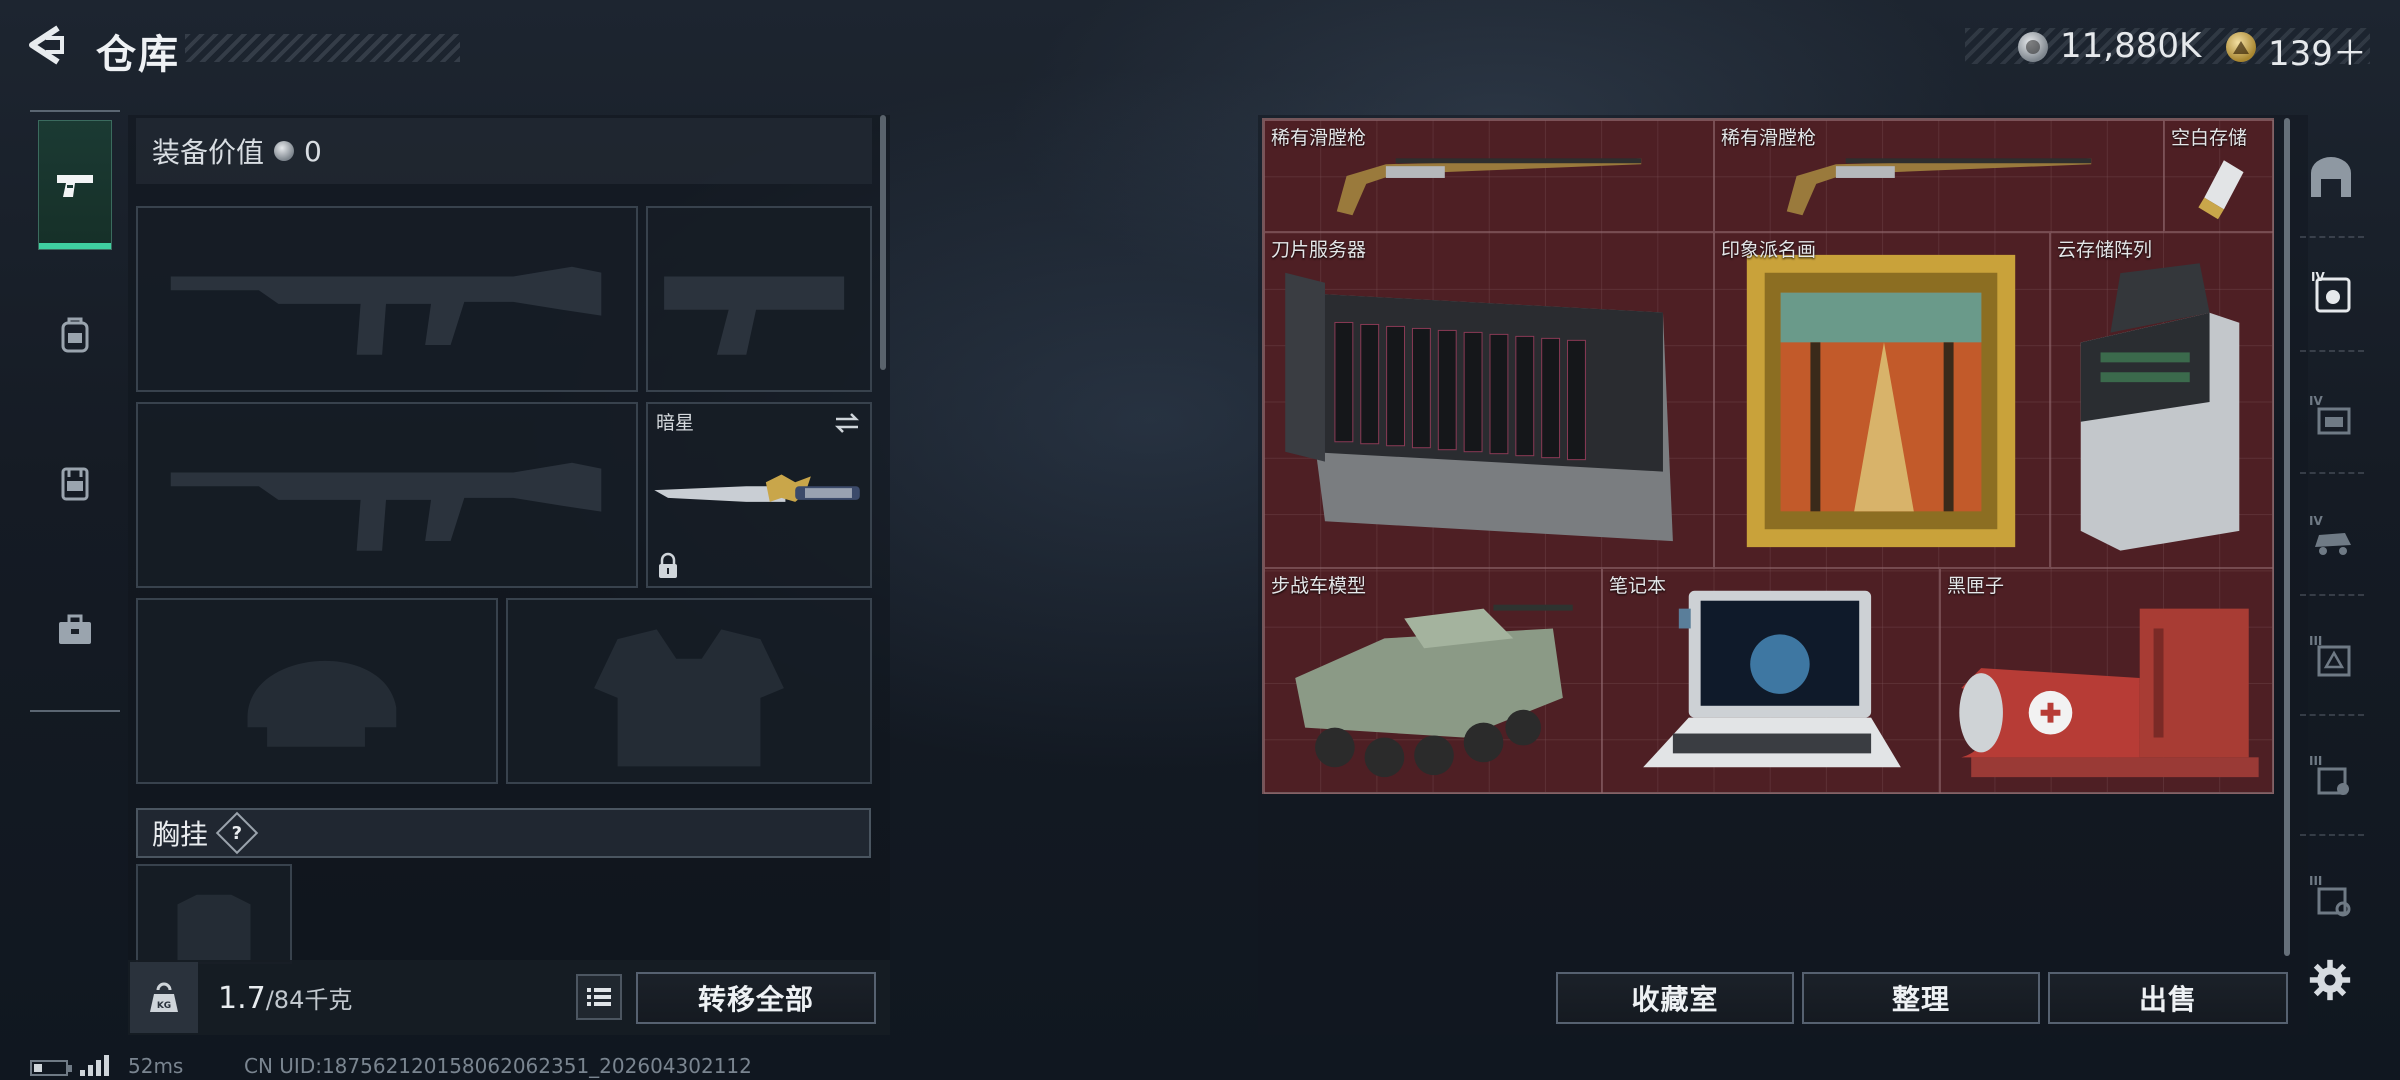 This screenshot has height=1080, width=2400. Describe the element at coordinates (214, 914) in the screenshot. I see `chest-rig-slot` at that location.